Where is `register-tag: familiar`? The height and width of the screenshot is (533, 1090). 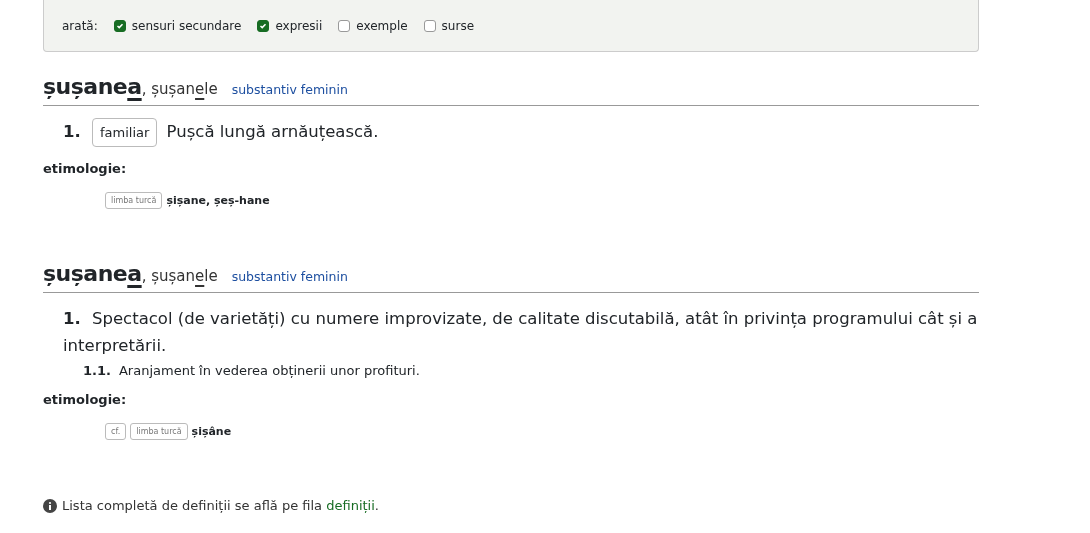
register-tag: familiar is located at coordinates (125, 132).